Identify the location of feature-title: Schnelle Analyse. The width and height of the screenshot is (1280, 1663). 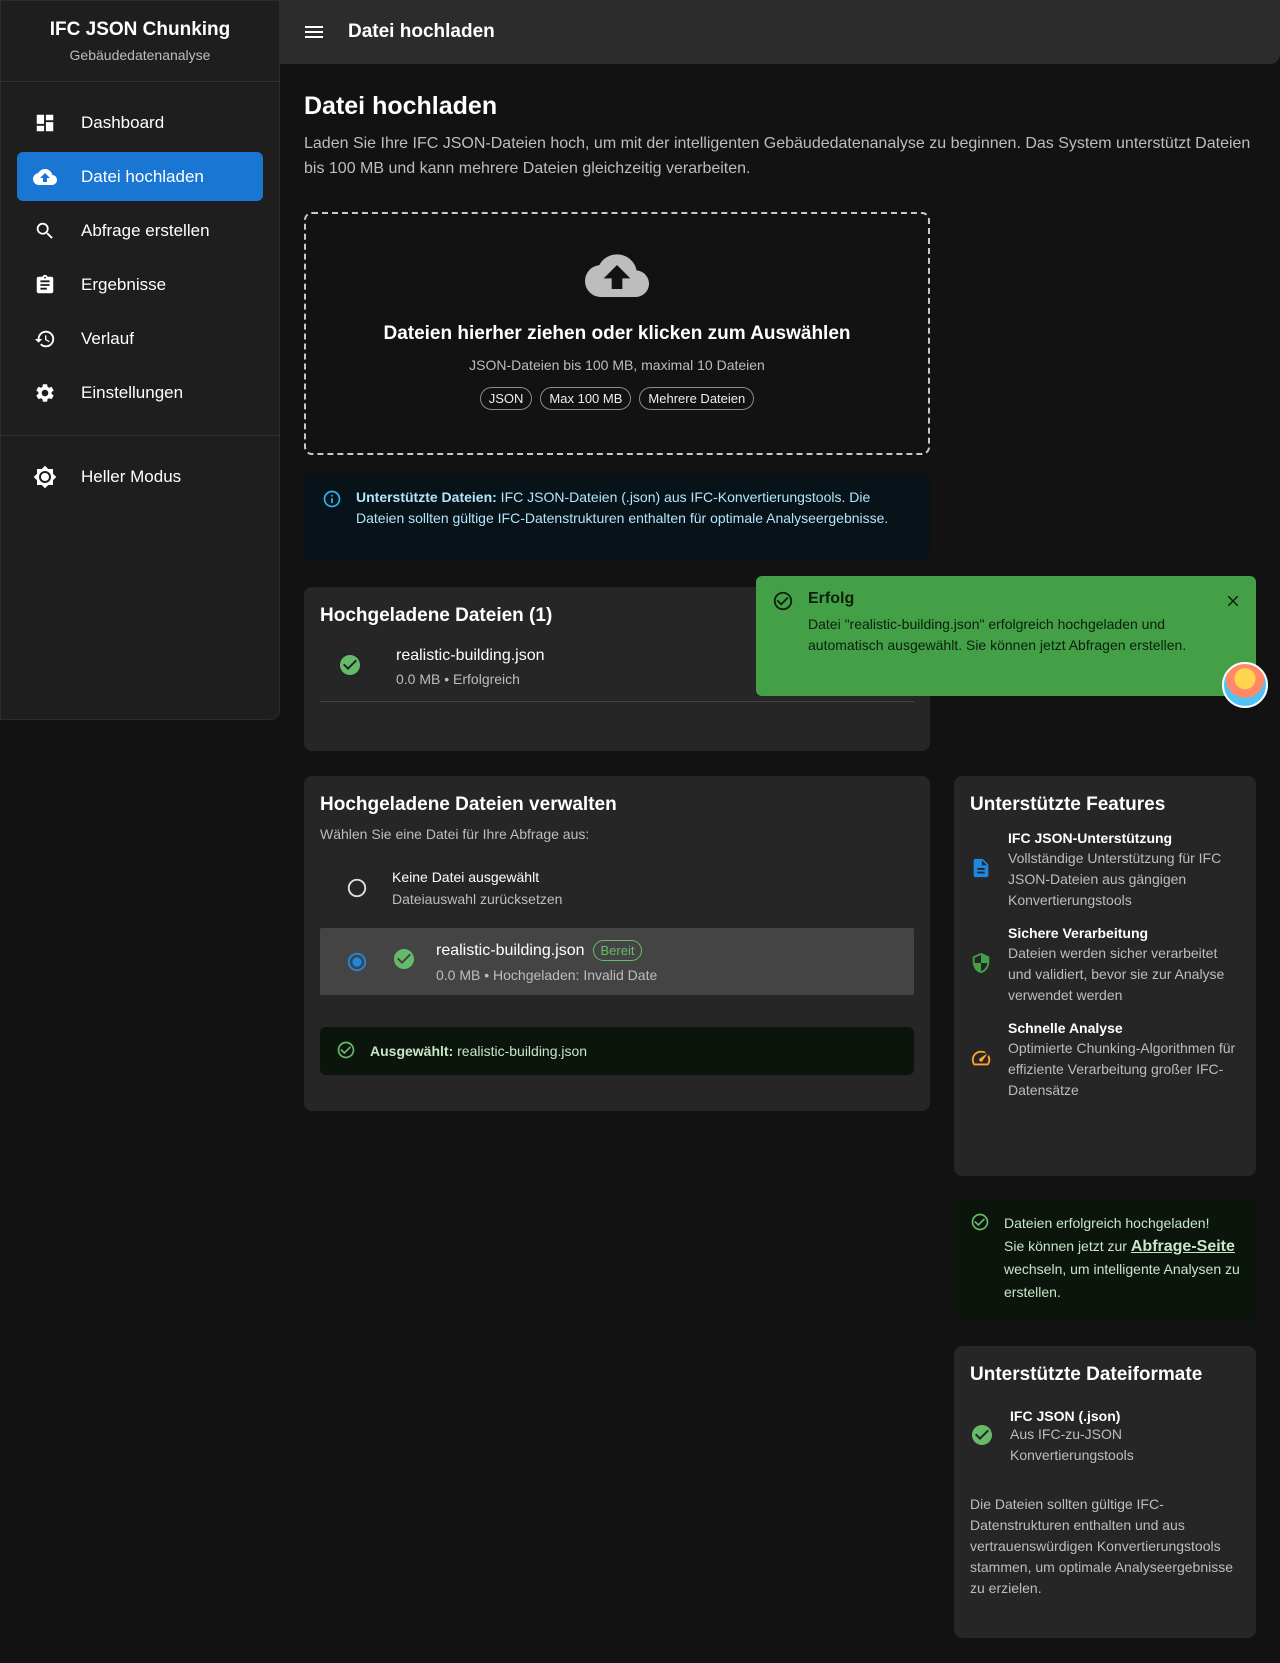
(1065, 1028).